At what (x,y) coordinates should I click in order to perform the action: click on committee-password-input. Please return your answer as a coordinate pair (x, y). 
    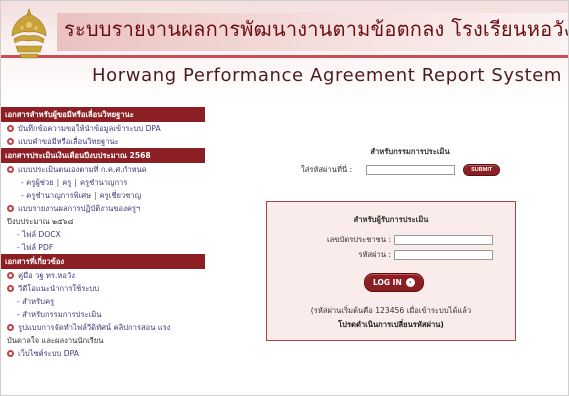
    Looking at the image, I should click on (411, 170).